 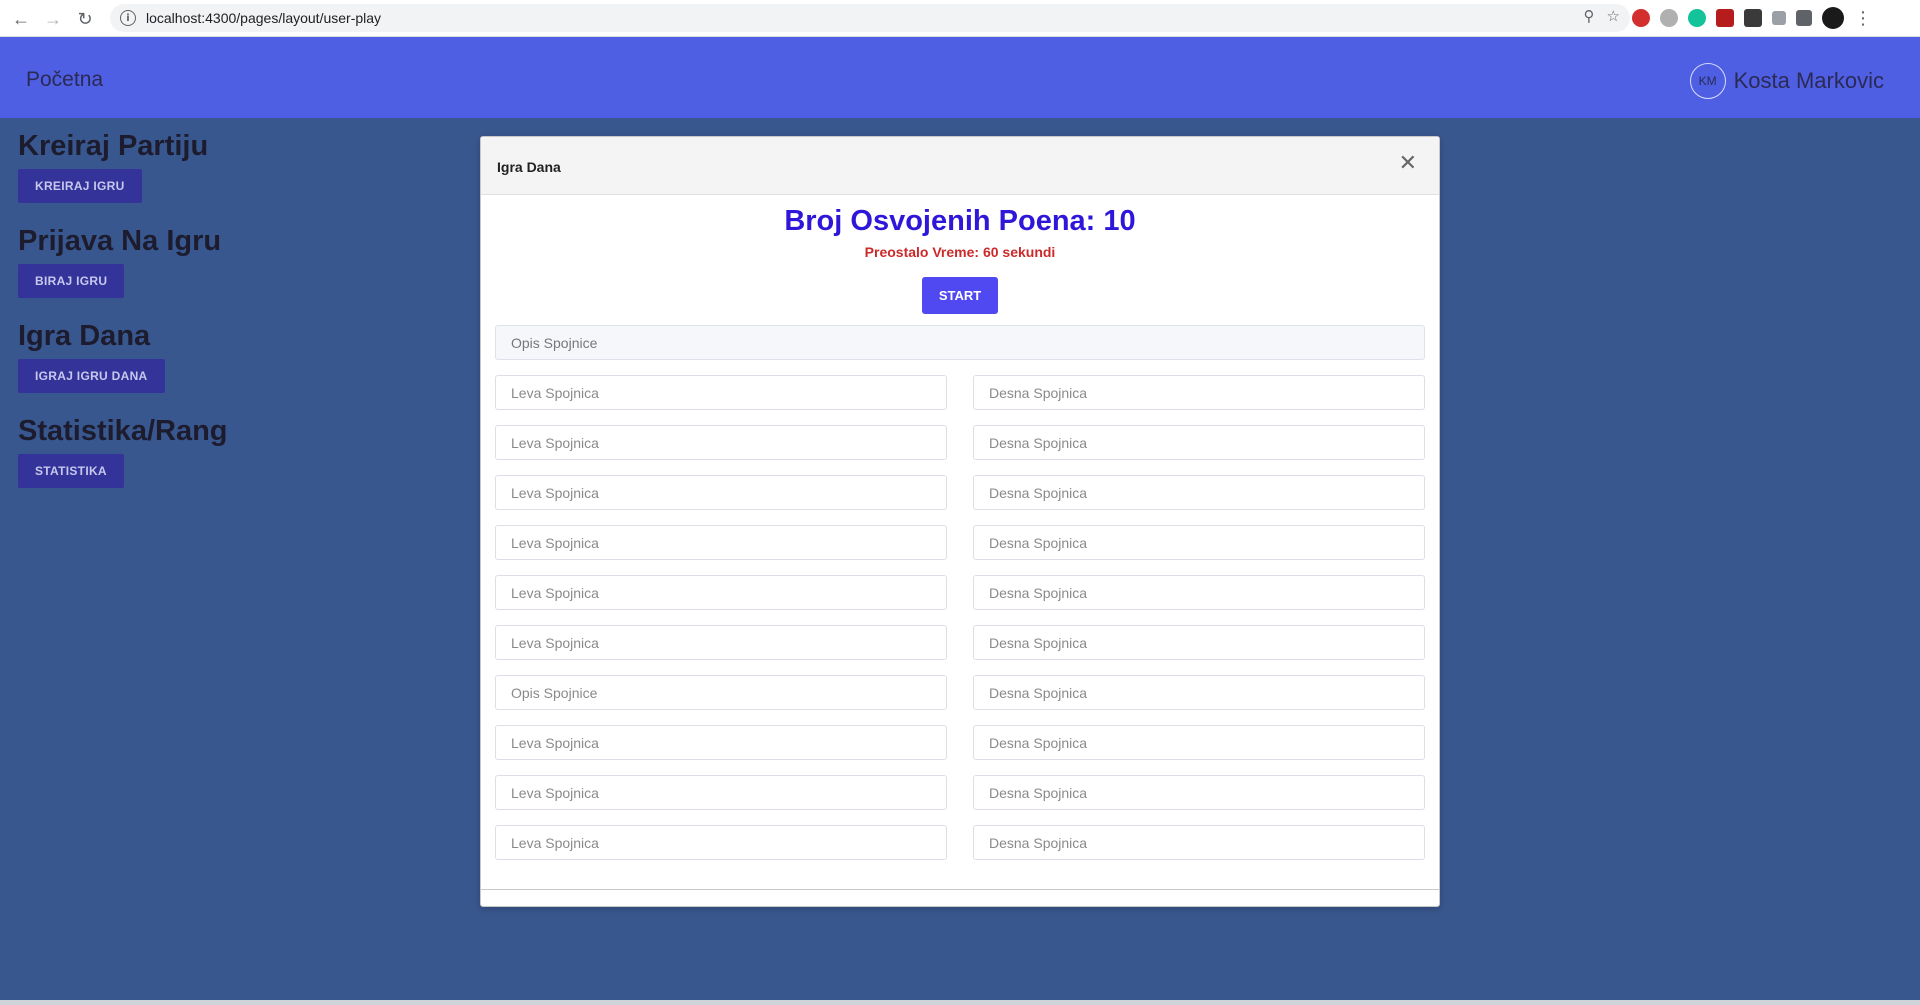 What do you see at coordinates (960, 221) in the screenshot?
I see `score-text: Broj Osvojenih Poena: 10` at bounding box center [960, 221].